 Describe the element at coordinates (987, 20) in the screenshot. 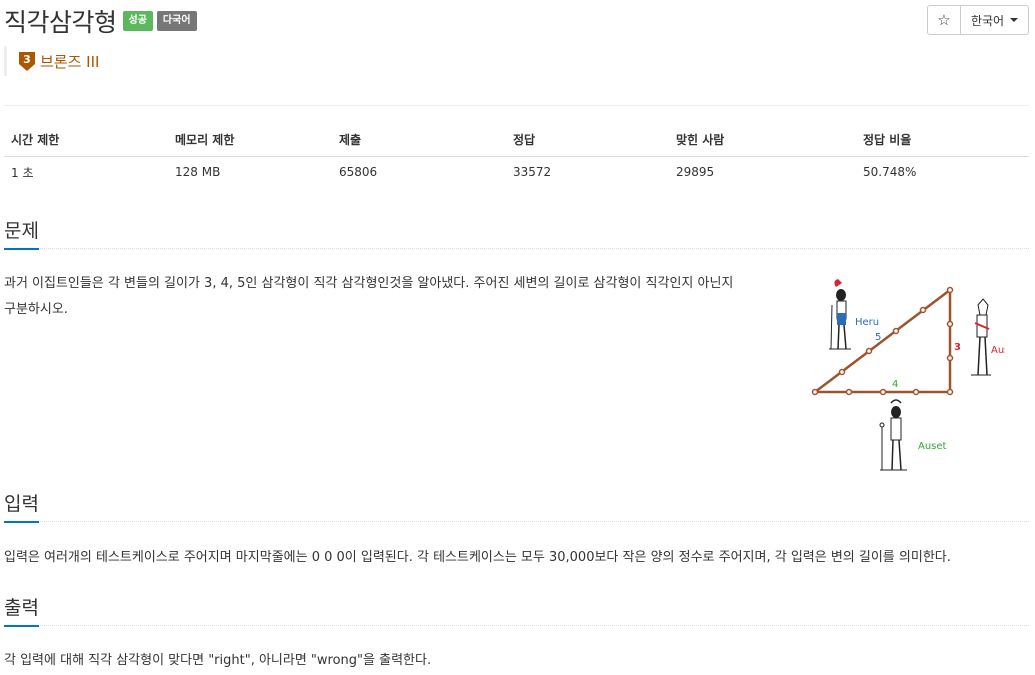

I see `language-label: 한국어` at that location.